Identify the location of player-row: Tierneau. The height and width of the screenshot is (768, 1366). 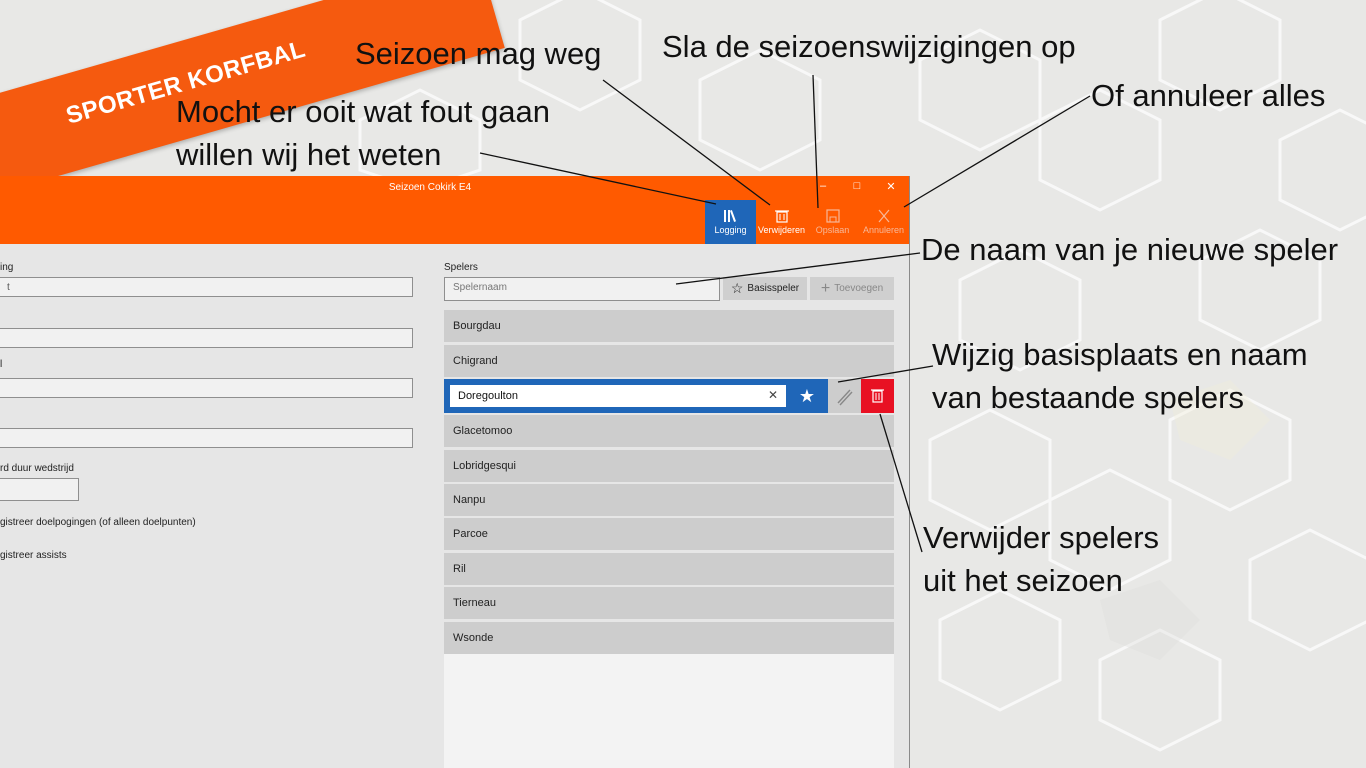
(669, 603).